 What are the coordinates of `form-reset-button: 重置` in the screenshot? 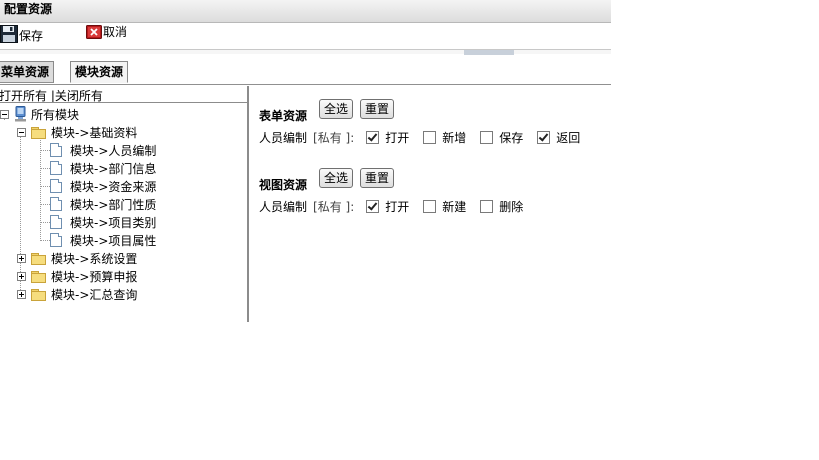 It's located at (377, 109).